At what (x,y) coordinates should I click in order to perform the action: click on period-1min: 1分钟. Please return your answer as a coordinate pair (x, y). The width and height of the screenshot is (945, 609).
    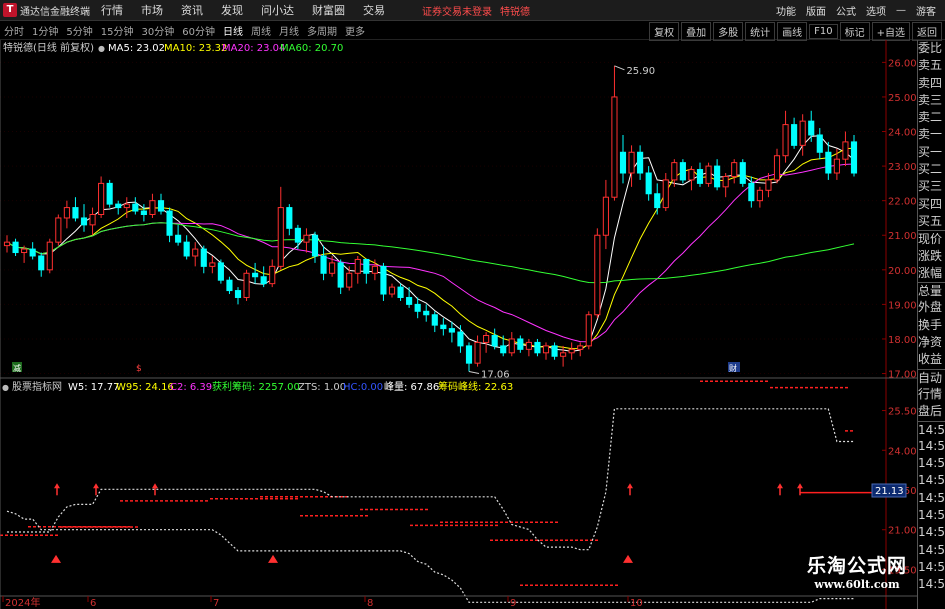
    Looking at the image, I should click on (45, 30).